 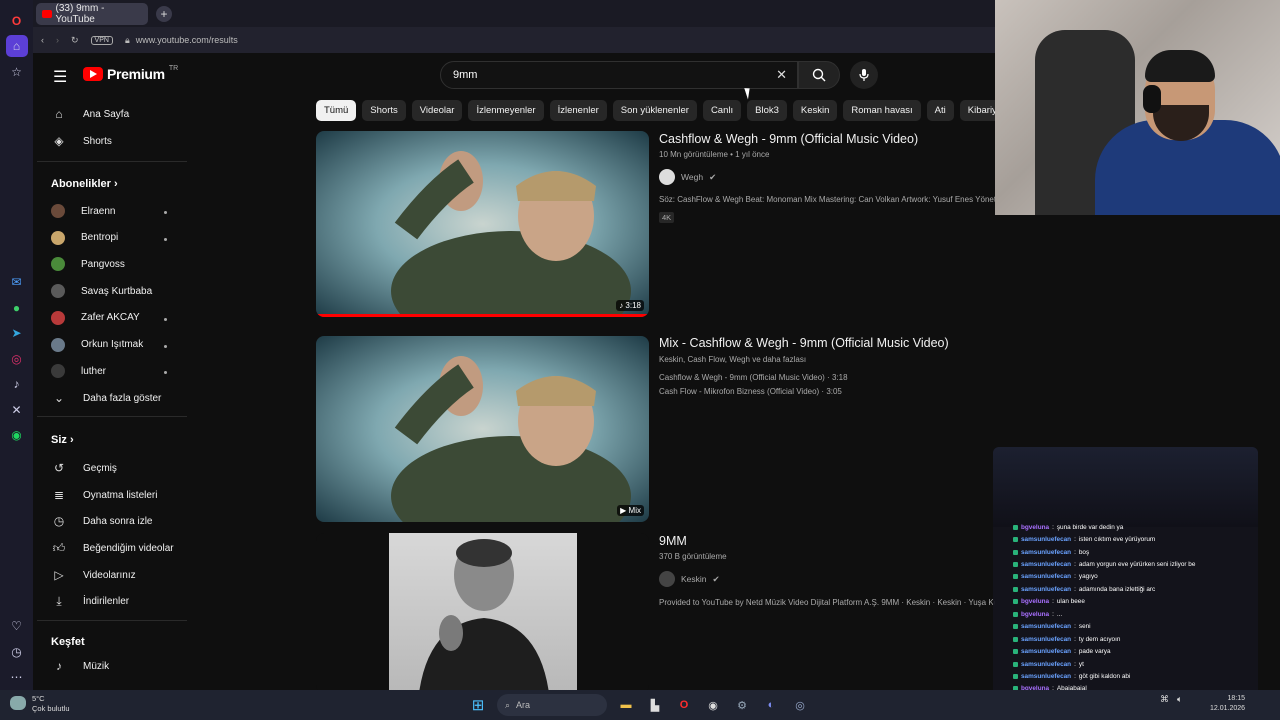 I want to click on filter-chip: Shorts, so click(x=384, y=110).